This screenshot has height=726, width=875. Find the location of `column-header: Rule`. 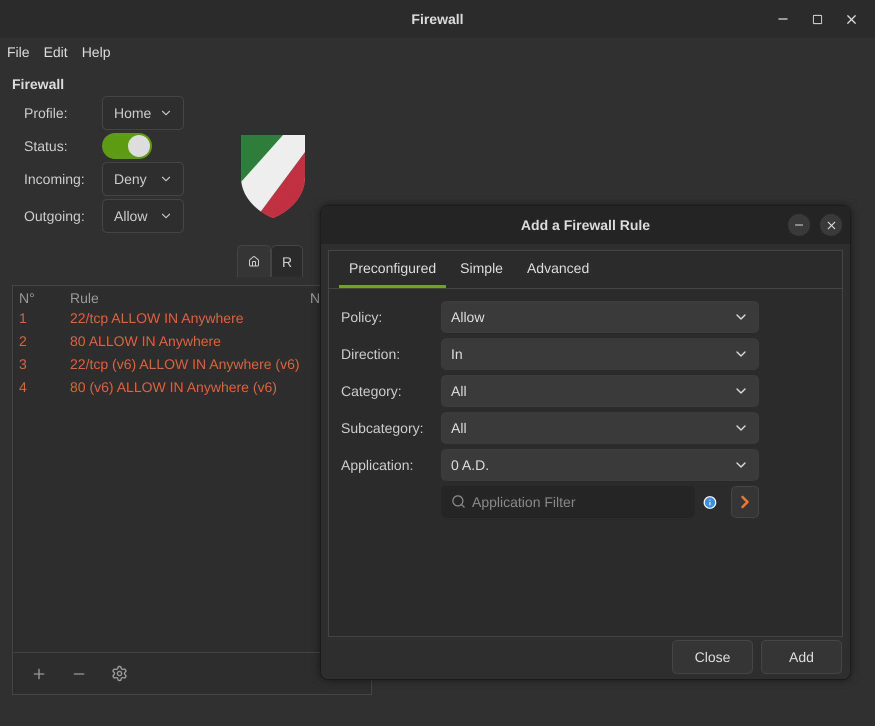

column-header: Rule is located at coordinates (85, 298).